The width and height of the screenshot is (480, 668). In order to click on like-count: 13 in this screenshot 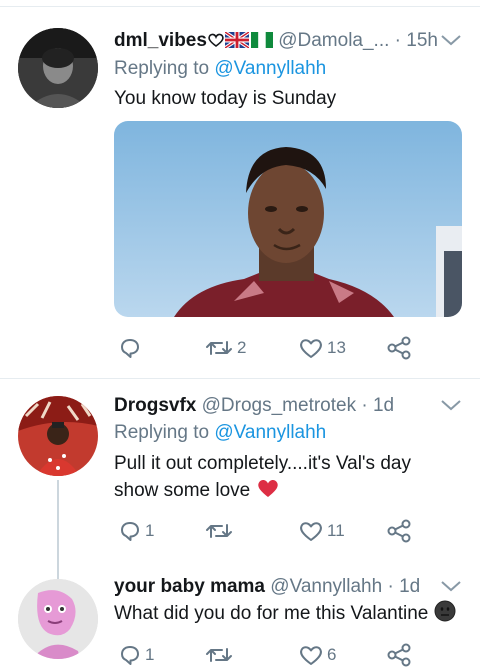, I will do `click(336, 347)`.